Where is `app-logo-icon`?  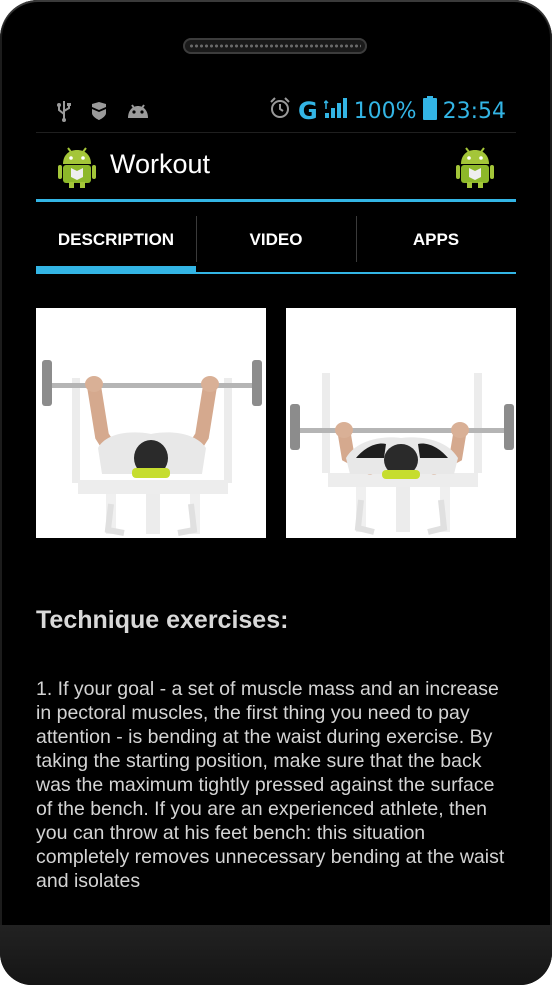 app-logo-icon is located at coordinates (77, 169).